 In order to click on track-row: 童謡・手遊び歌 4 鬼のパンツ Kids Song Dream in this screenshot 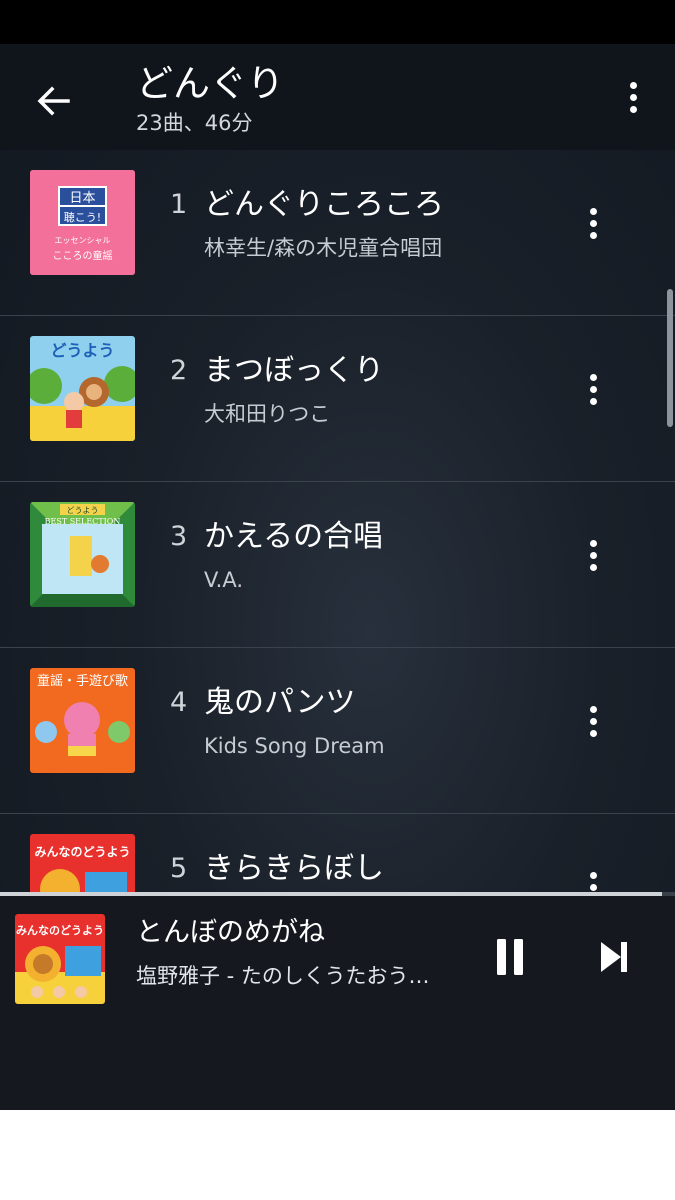, I will do `click(337, 731)`.